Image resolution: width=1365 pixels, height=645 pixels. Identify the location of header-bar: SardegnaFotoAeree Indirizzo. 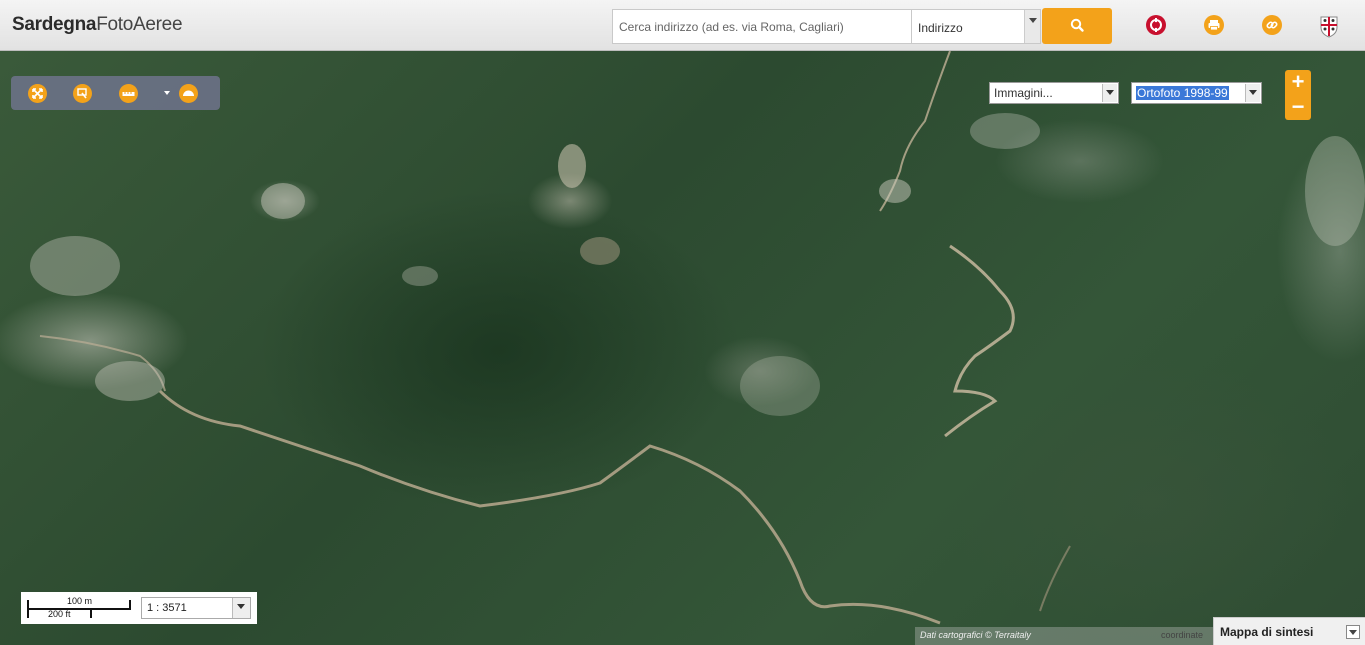
(682, 25).